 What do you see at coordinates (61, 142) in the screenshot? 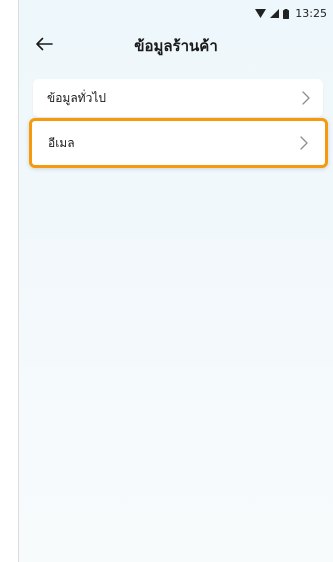
I see `menu-item-label: อีเมล` at bounding box center [61, 142].